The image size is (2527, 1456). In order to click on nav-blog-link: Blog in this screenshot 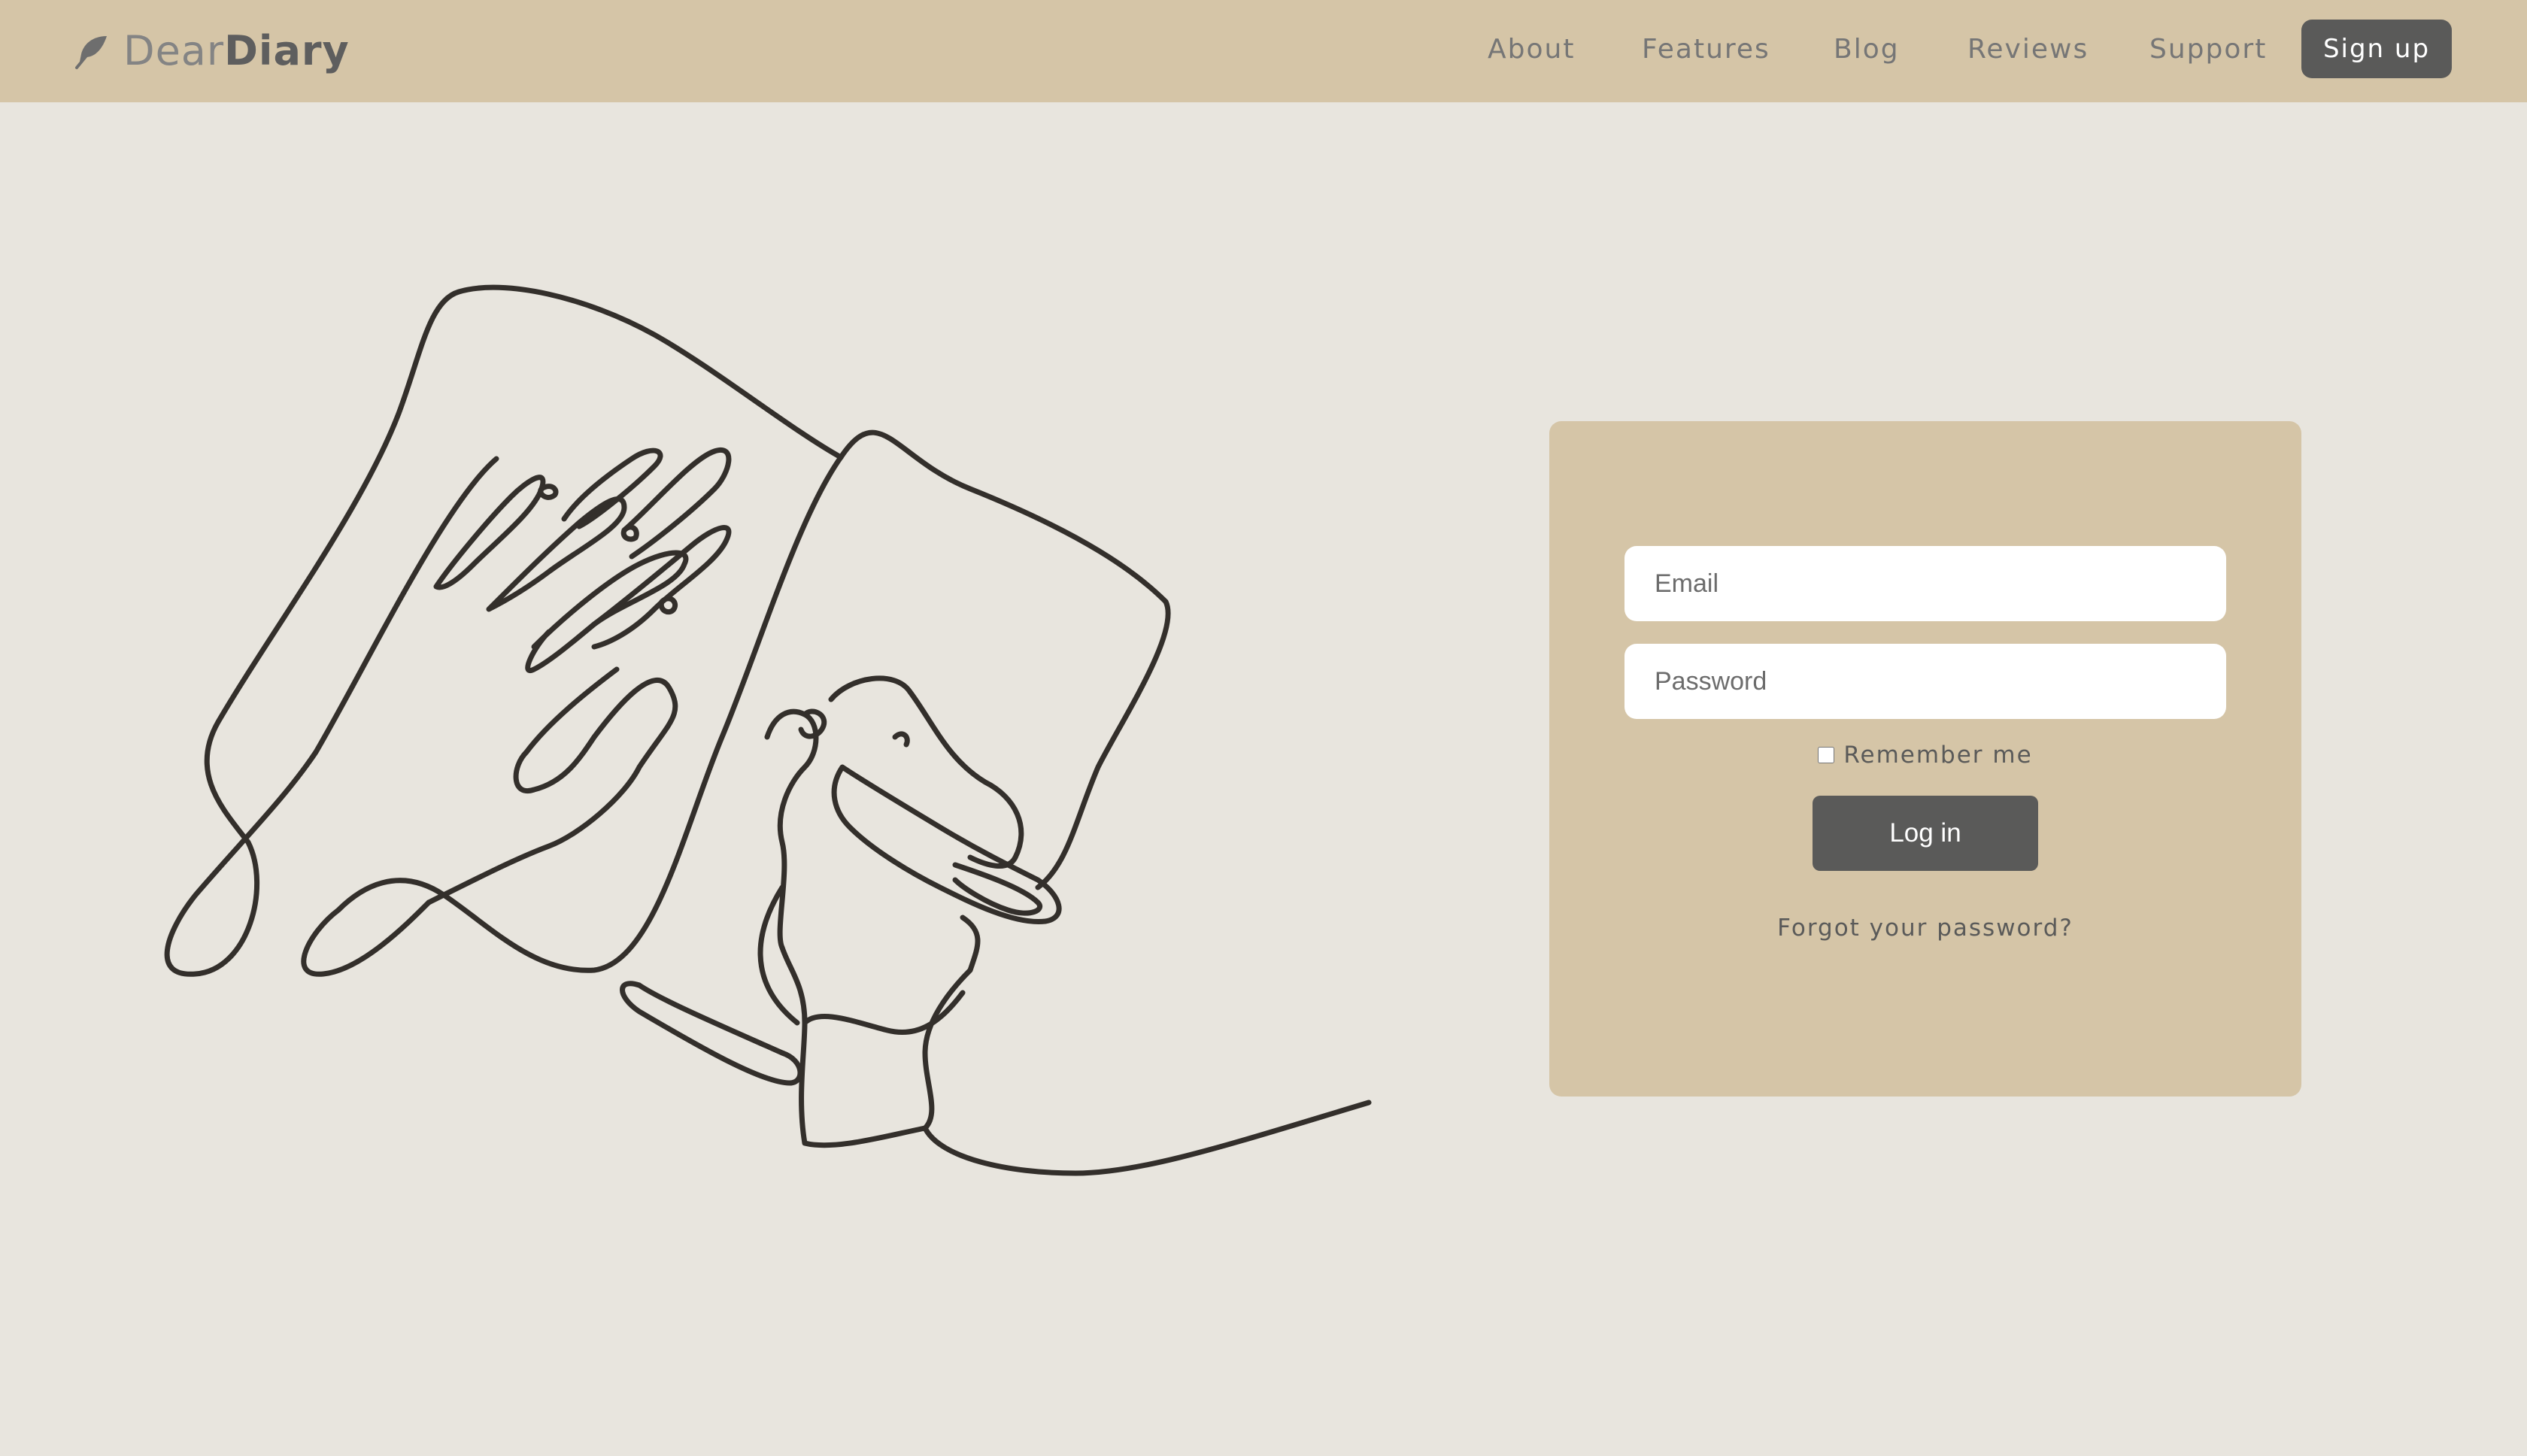, I will do `click(1867, 50)`.